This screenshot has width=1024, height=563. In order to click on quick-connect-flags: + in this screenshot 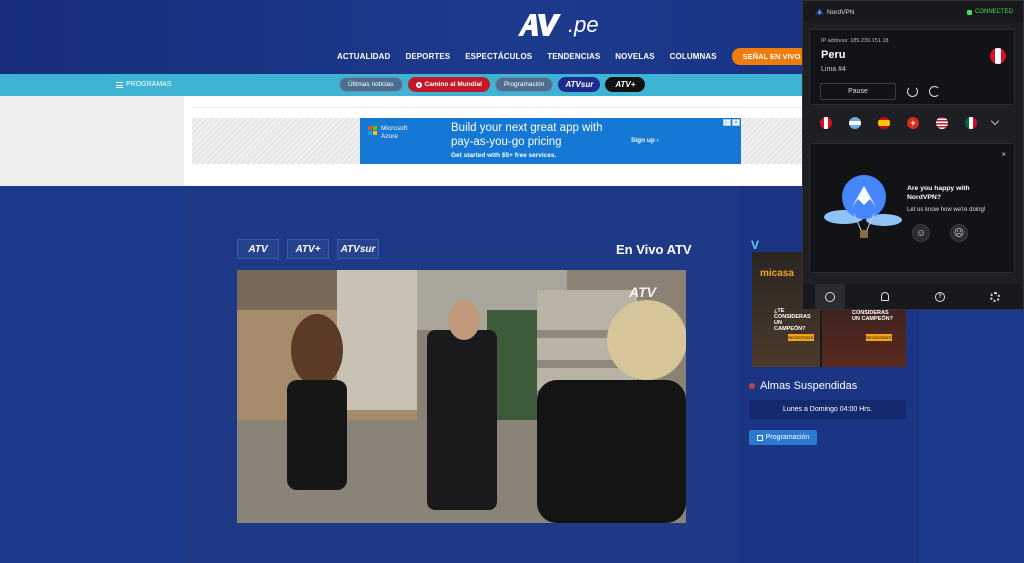, I will do `click(910, 122)`.